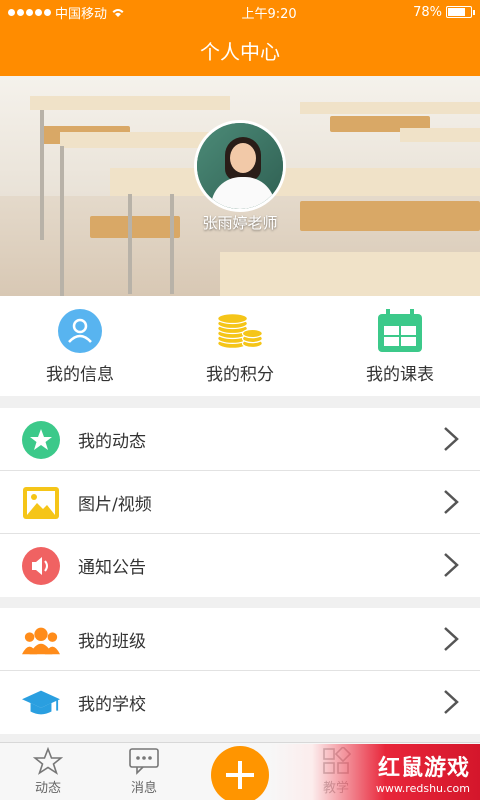  What do you see at coordinates (240, 50) in the screenshot?
I see `page-title: 个人中心` at bounding box center [240, 50].